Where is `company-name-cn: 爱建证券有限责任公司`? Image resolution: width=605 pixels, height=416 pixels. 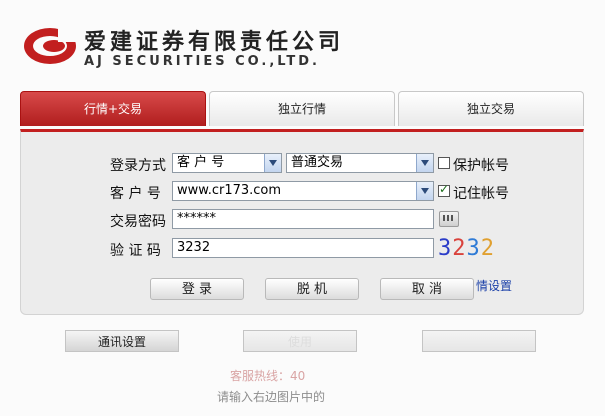 company-name-cn: 爱建证券有限责任公司 is located at coordinates (214, 42).